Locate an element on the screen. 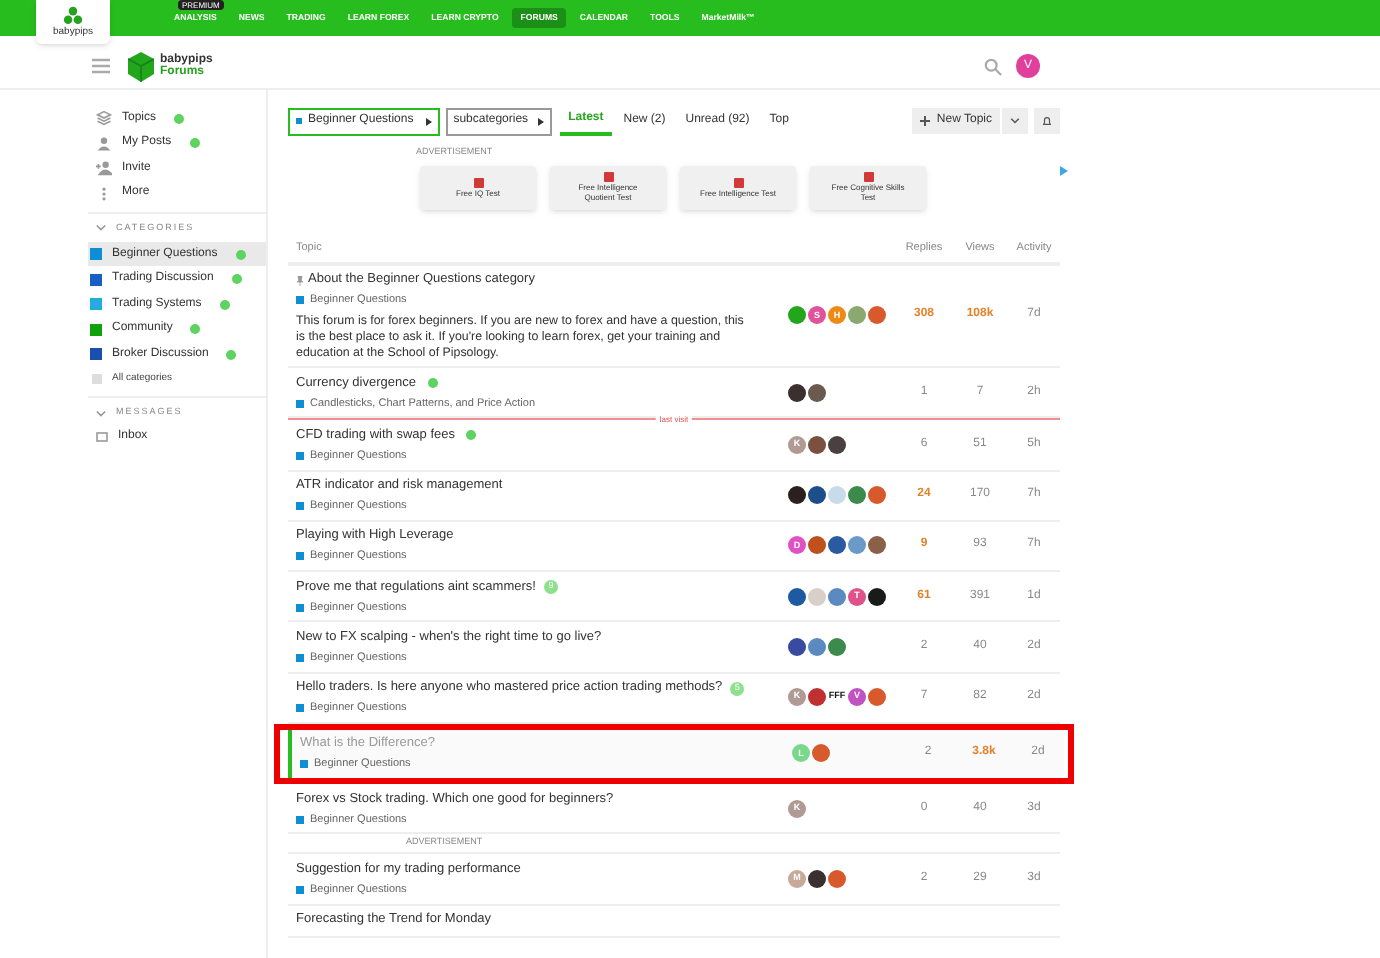  inbox-icon is located at coordinates (102, 436).